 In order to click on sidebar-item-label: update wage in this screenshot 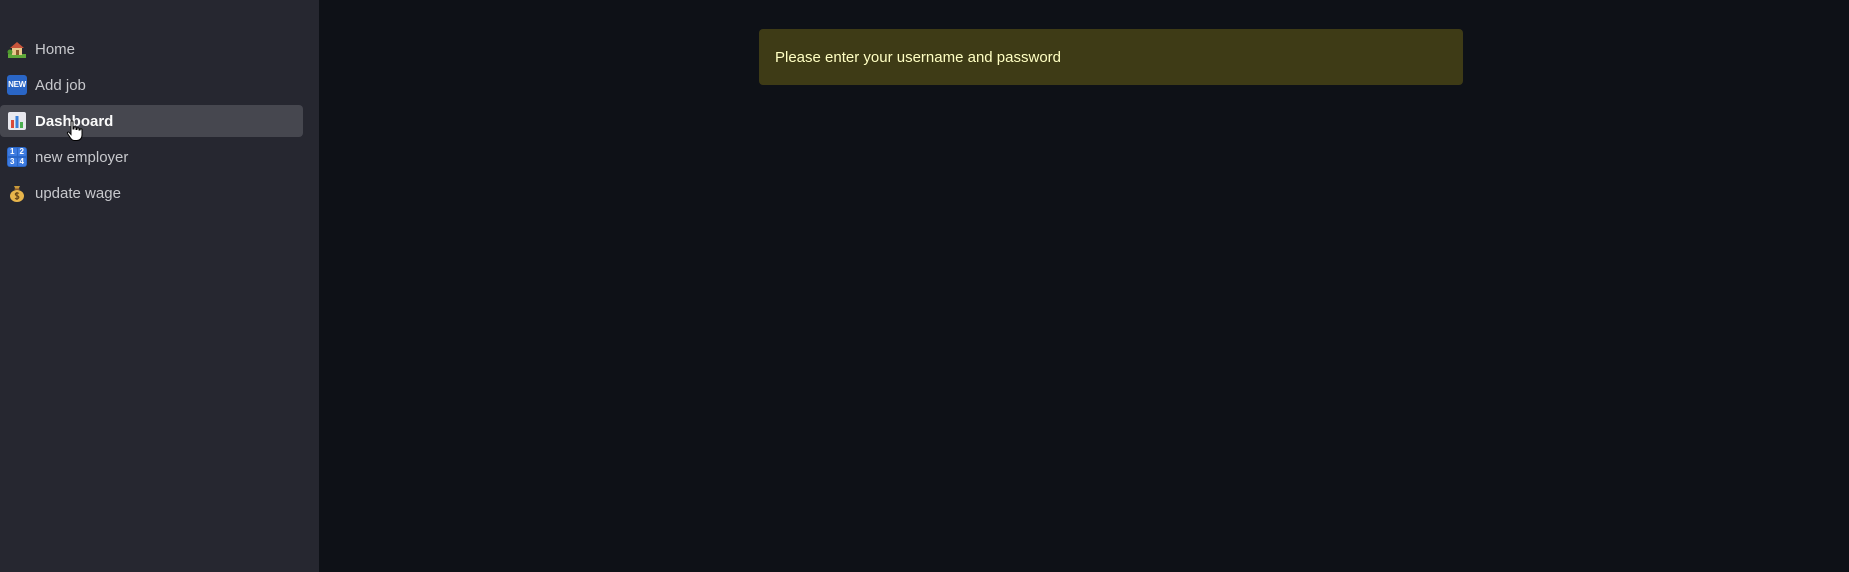, I will do `click(78, 193)`.